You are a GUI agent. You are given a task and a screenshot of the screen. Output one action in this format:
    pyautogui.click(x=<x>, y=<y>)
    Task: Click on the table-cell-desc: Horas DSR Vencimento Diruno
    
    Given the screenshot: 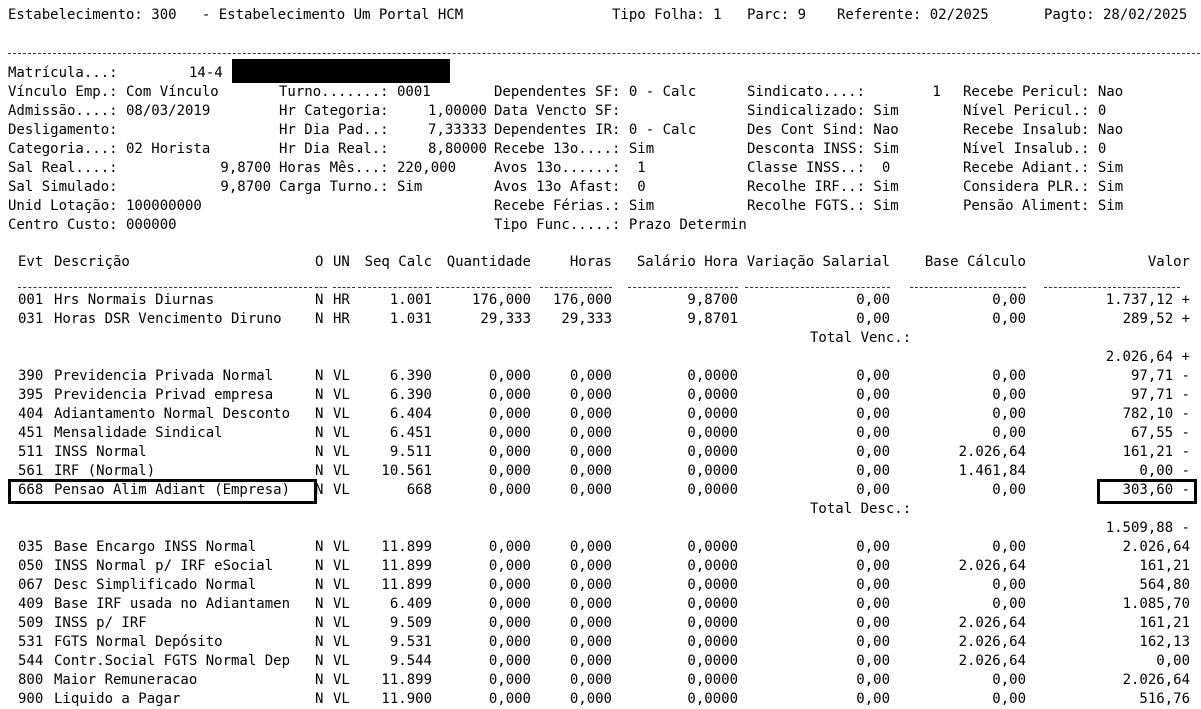 What is the action you would take?
    pyautogui.click(x=168, y=319)
    